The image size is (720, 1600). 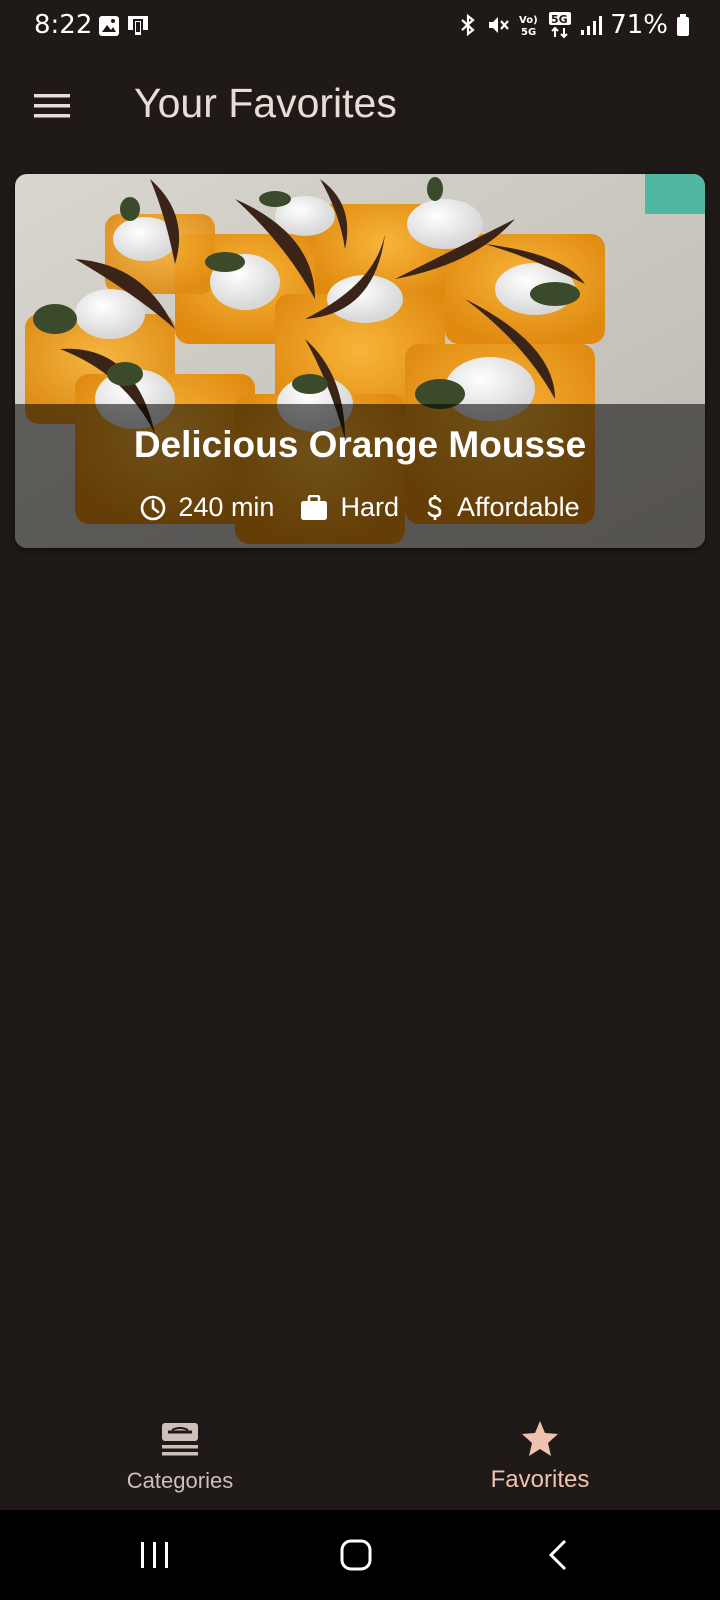 What do you see at coordinates (434, 507) in the screenshot?
I see `dollar-icon` at bounding box center [434, 507].